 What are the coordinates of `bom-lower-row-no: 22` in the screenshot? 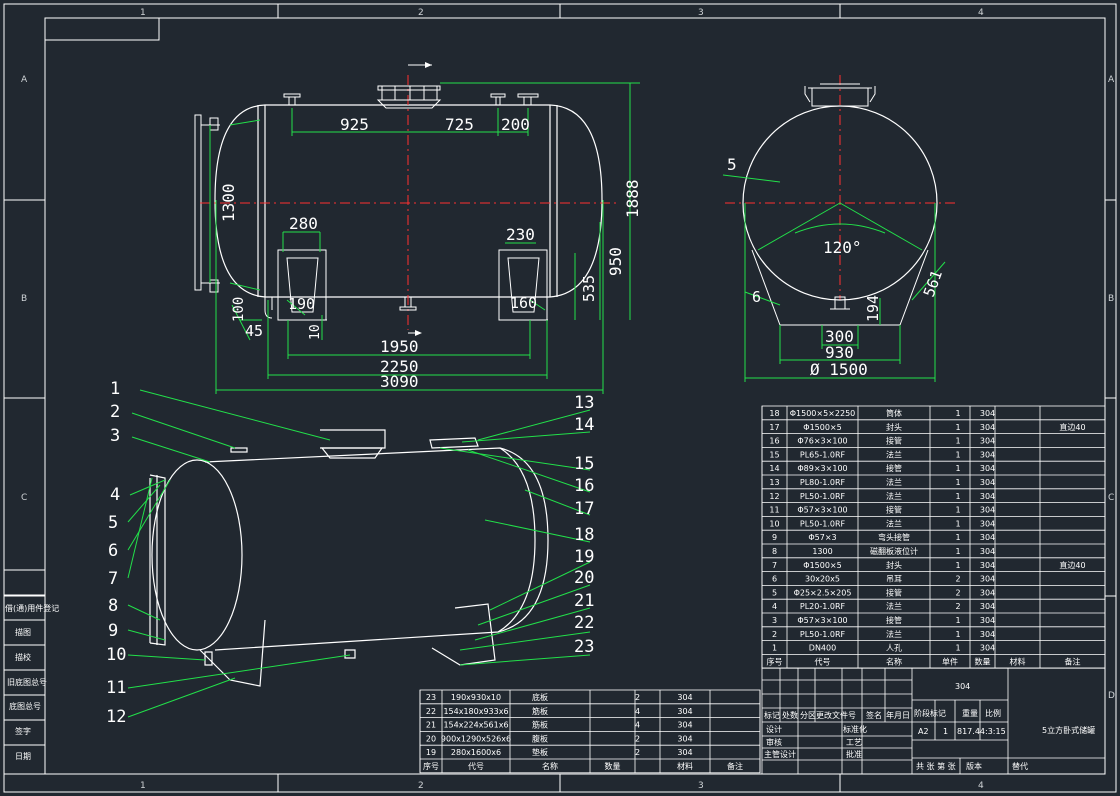 It's located at (431, 711).